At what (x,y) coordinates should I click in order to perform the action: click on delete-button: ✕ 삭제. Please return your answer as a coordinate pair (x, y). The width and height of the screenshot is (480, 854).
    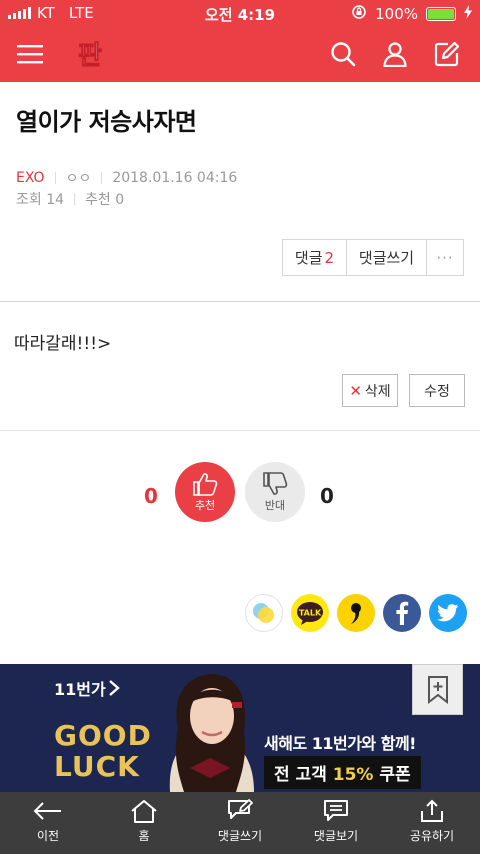
    Looking at the image, I should click on (370, 390).